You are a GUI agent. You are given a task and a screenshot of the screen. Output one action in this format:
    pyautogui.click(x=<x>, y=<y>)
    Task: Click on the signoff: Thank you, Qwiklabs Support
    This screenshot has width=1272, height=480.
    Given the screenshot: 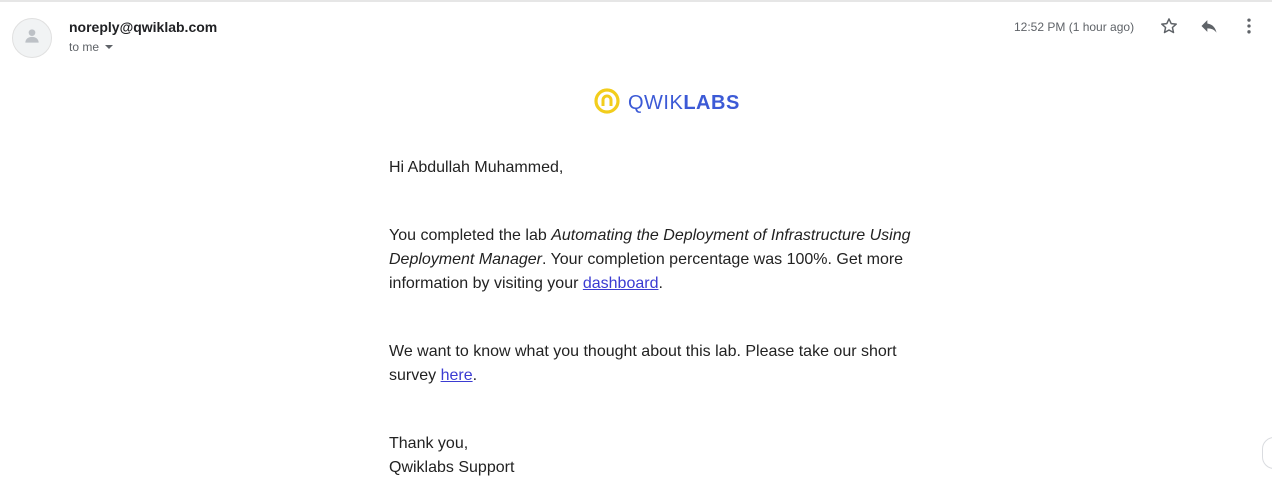 What is the action you would take?
    pyautogui.click(x=659, y=456)
    